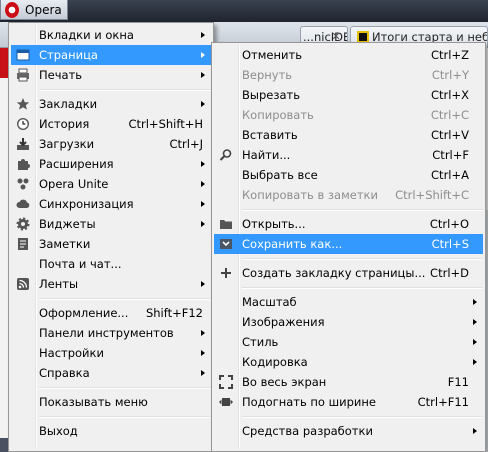 The height and width of the screenshot is (452, 488). I want to click on menu-item-zoom: Масштаб, so click(348, 302).